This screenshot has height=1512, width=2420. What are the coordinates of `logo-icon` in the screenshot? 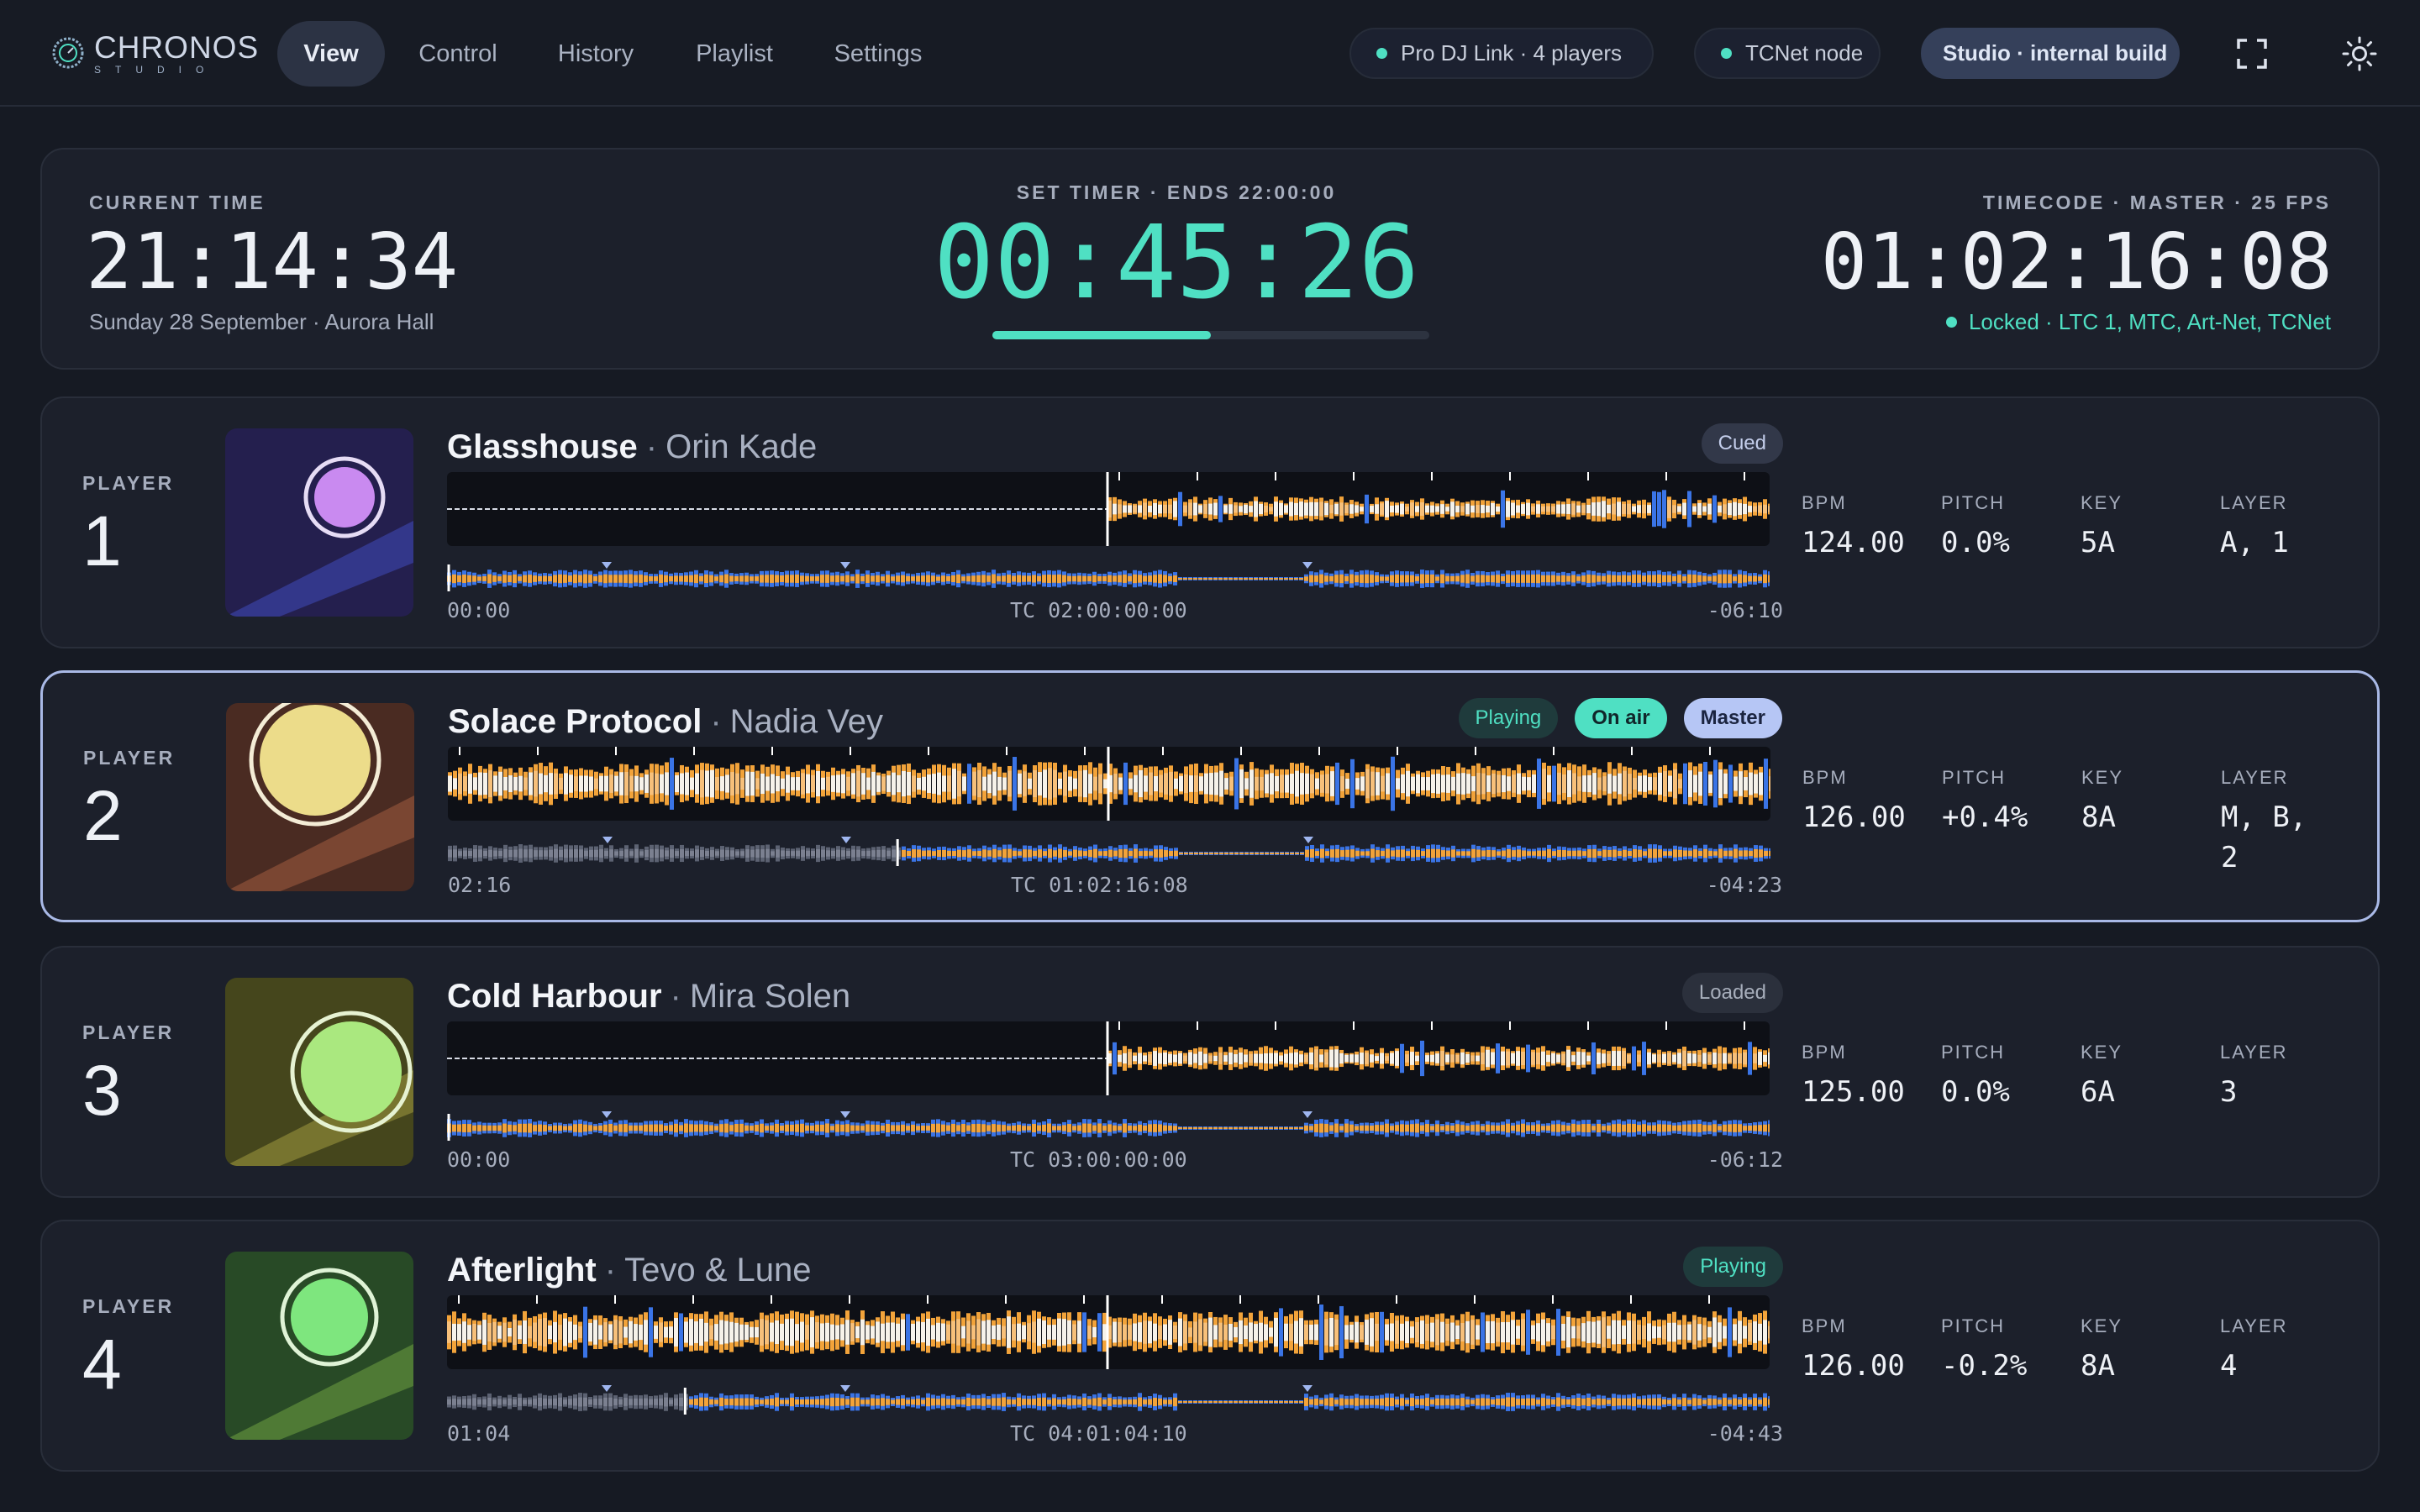 It's located at (68, 53).